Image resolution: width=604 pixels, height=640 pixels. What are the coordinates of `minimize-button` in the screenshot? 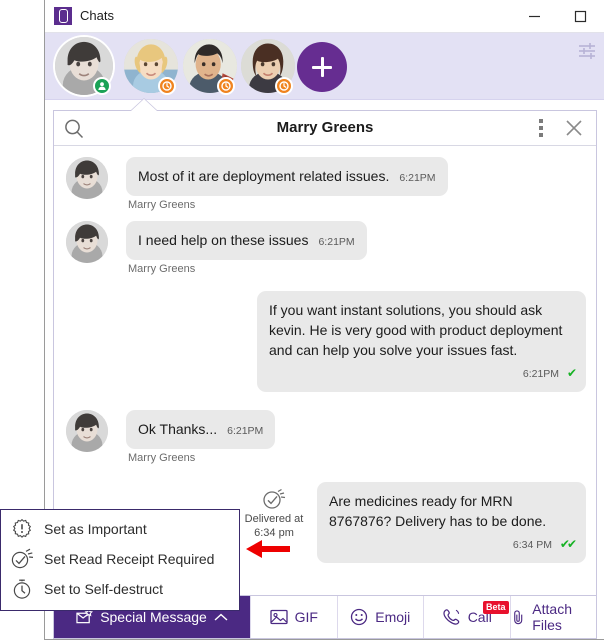 It's located at (534, 16).